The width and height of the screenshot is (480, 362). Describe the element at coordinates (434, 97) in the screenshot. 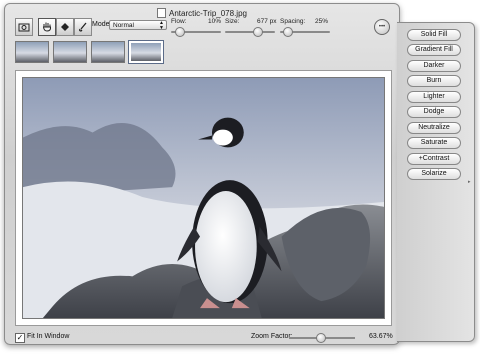

I see `lighter-button: Lighter` at that location.